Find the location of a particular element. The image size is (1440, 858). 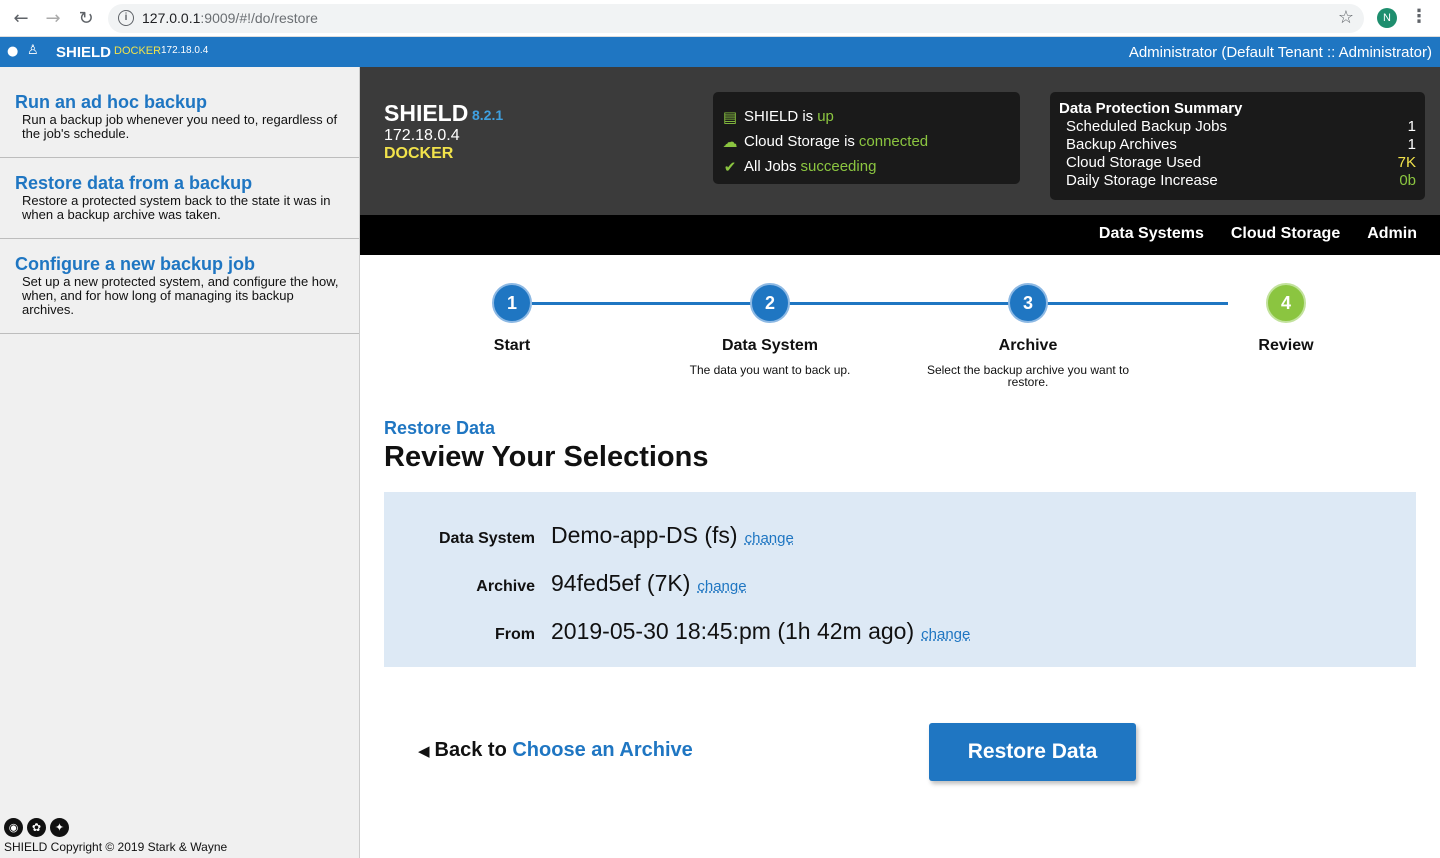

section-kicker: Restore Data is located at coordinates (440, 428).